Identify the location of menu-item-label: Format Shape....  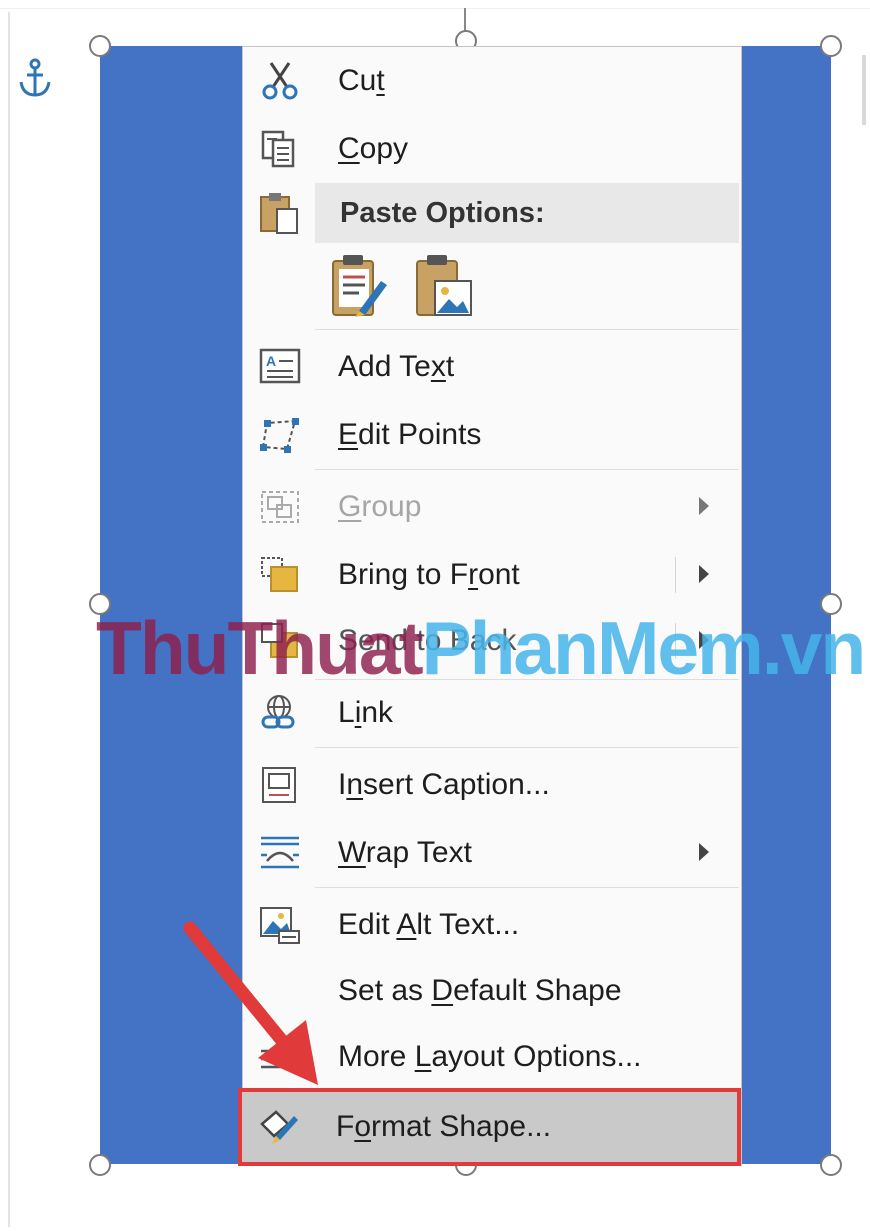
(444, 1126).